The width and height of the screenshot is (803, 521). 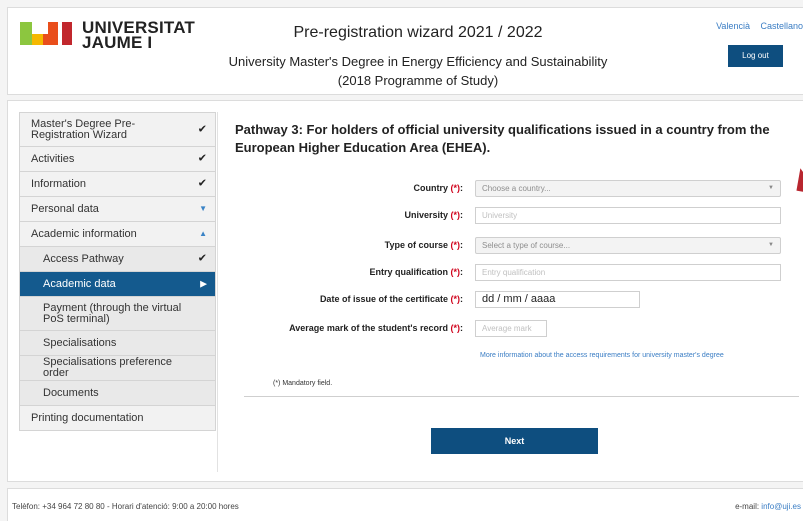 What do you see at coordinates (87, 417) in the screenshot?
I see `sidebar-item-label: Printing documentation` at bounding box center [87, 417].